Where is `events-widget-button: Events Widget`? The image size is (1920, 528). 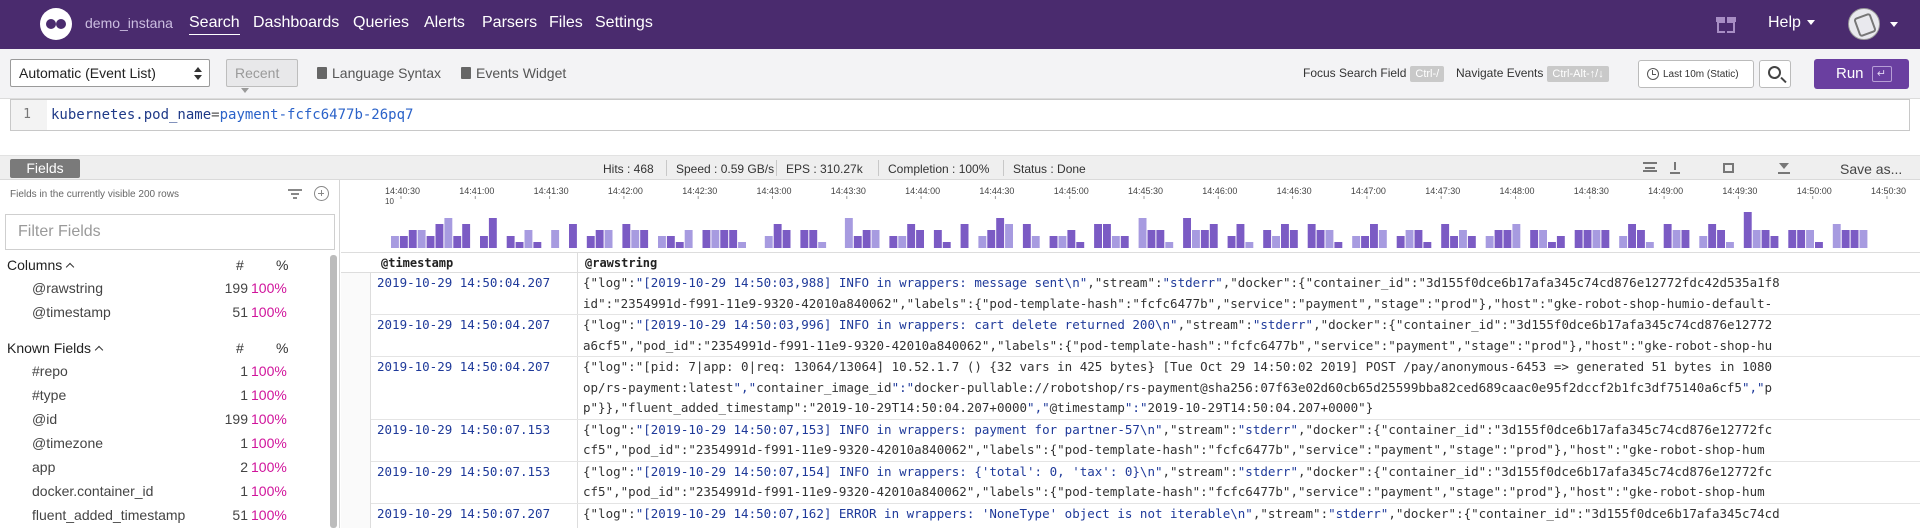
events-widget-button: Events Widget is located at coordinates (513, 73).